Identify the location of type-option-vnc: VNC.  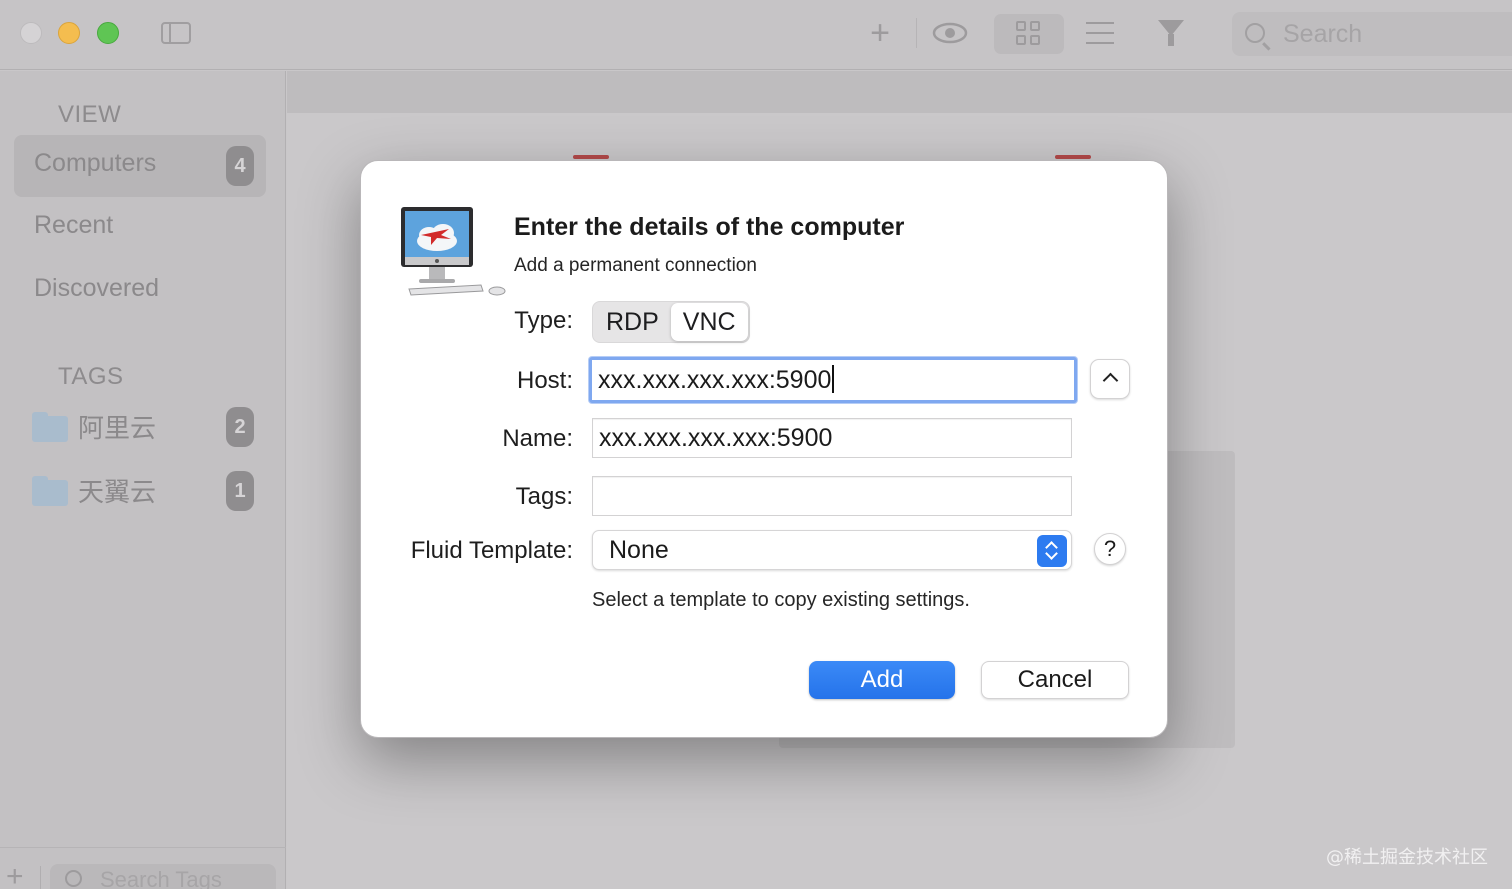
(709, 322).